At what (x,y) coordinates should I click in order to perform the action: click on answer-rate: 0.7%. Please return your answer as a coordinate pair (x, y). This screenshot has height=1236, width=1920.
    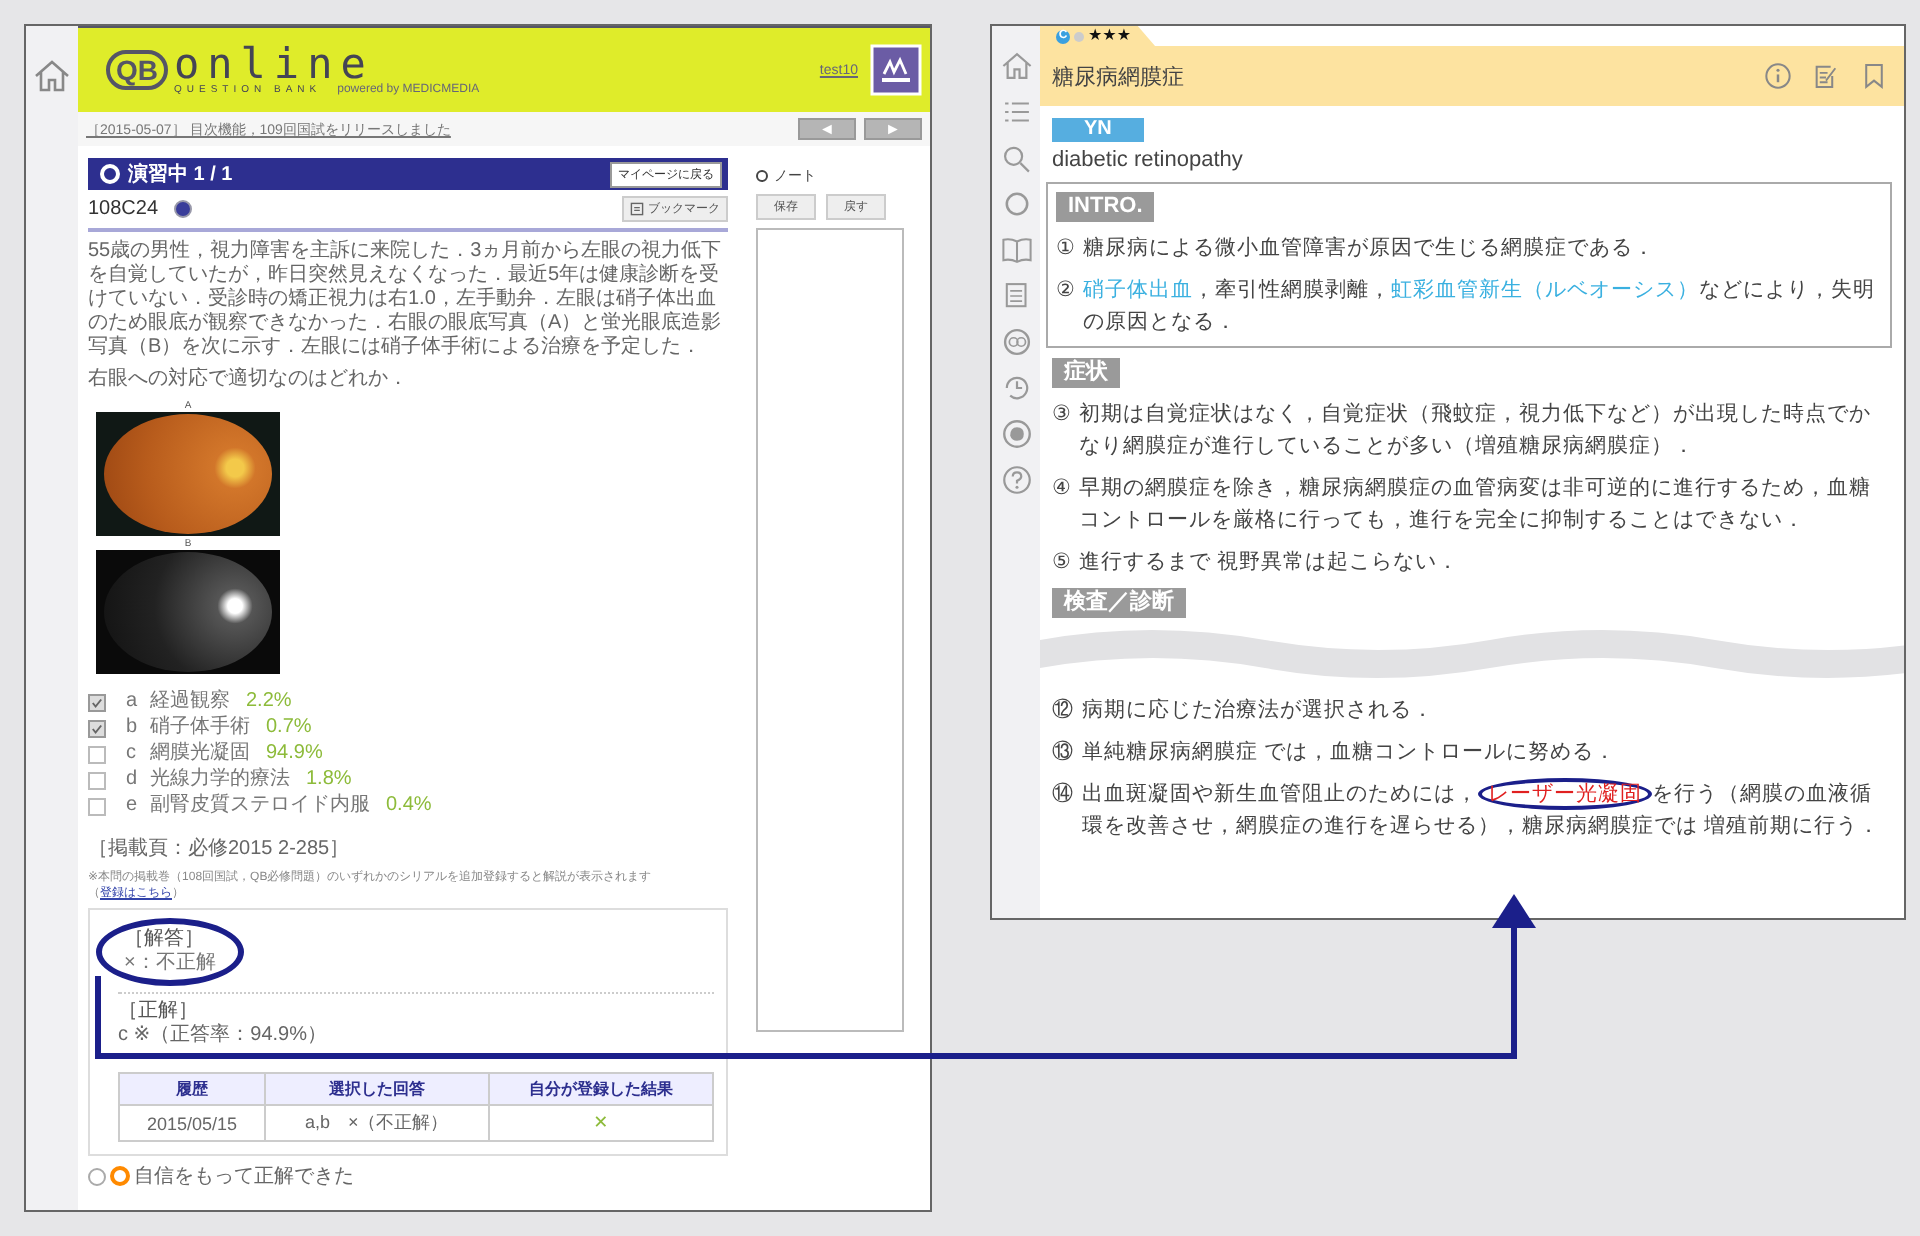
    Looking at the image, I should click on (289, 728).